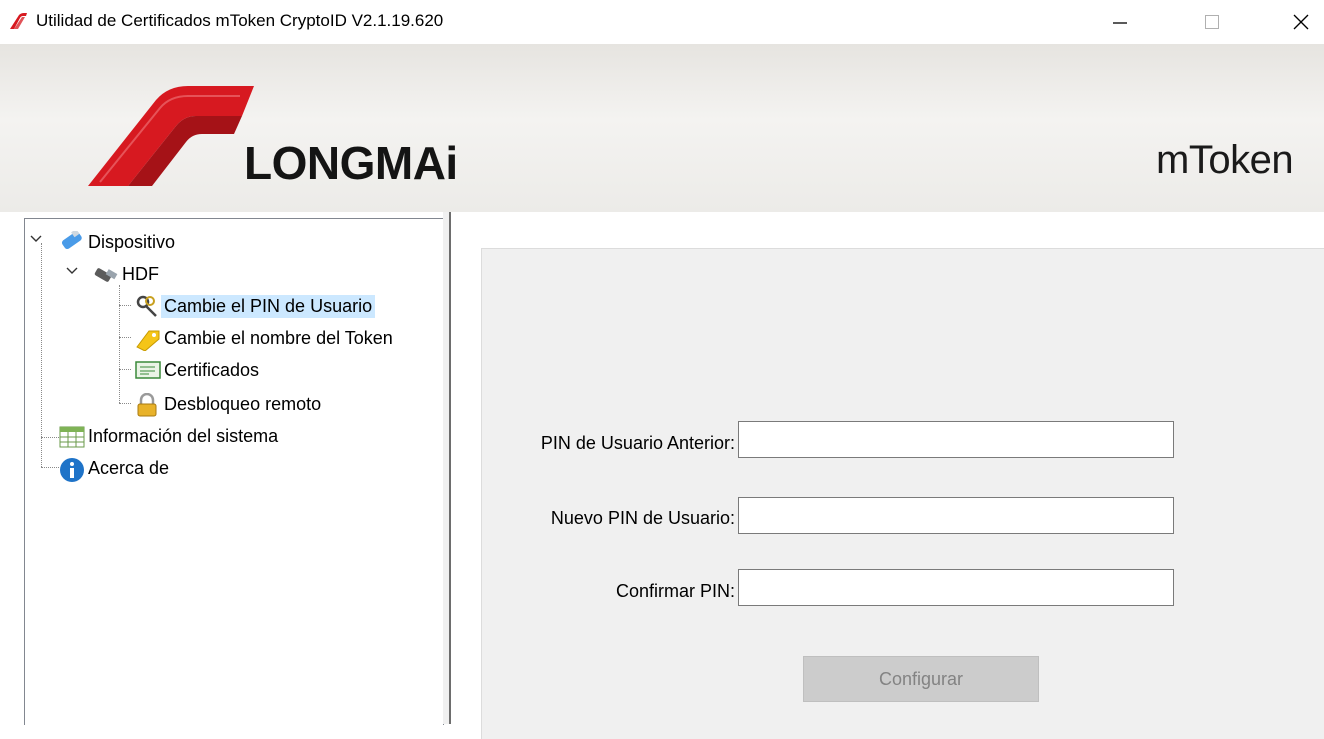 The width and height of the screenshot is (1324, 739). I want to click on tree-item-about: Acerca de, so click(115, 468).